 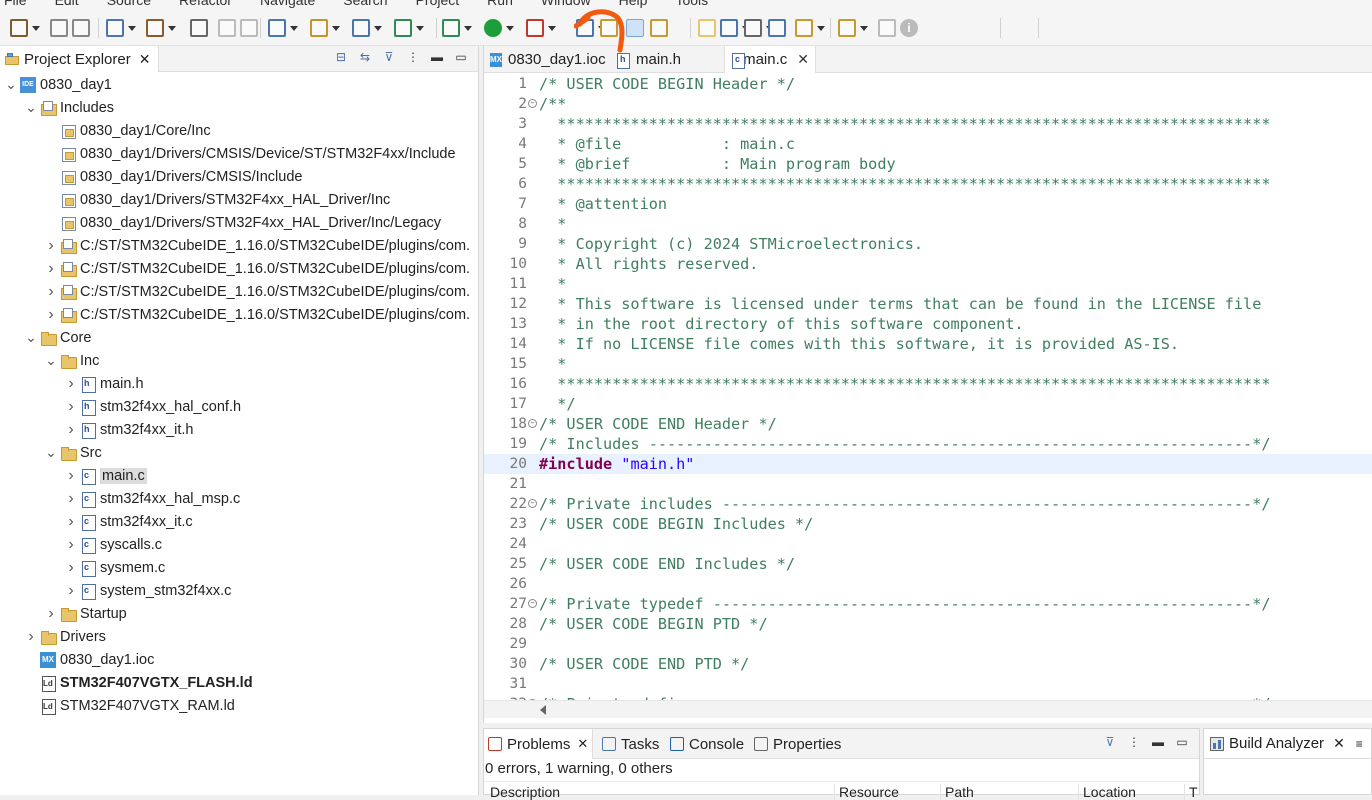 I want to click on build-config-icon, so click(x=115, y=28).